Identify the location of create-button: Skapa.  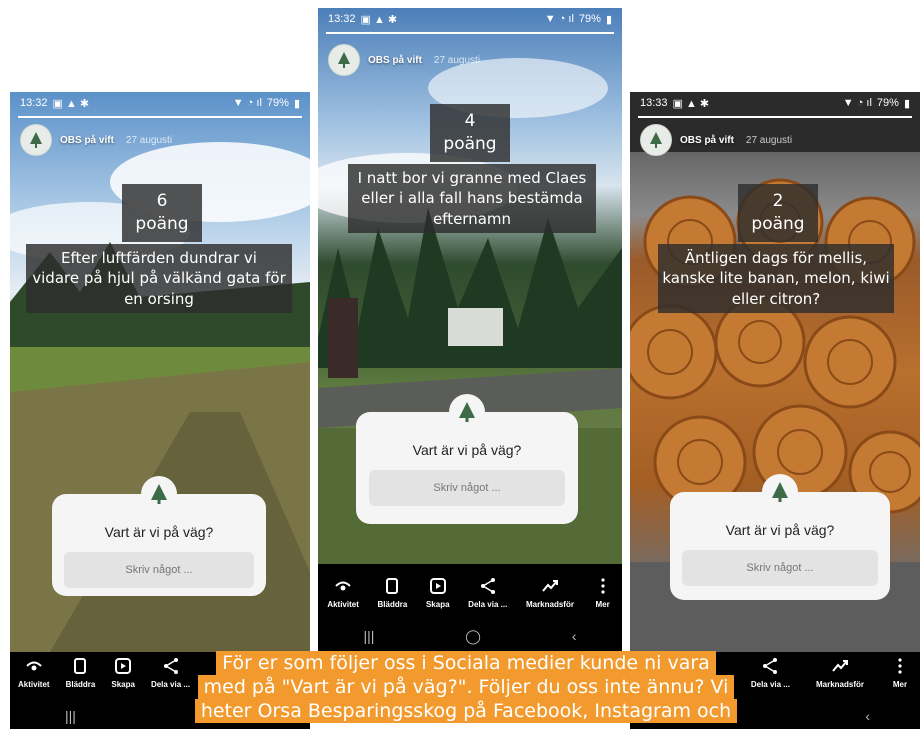
(123, 681).